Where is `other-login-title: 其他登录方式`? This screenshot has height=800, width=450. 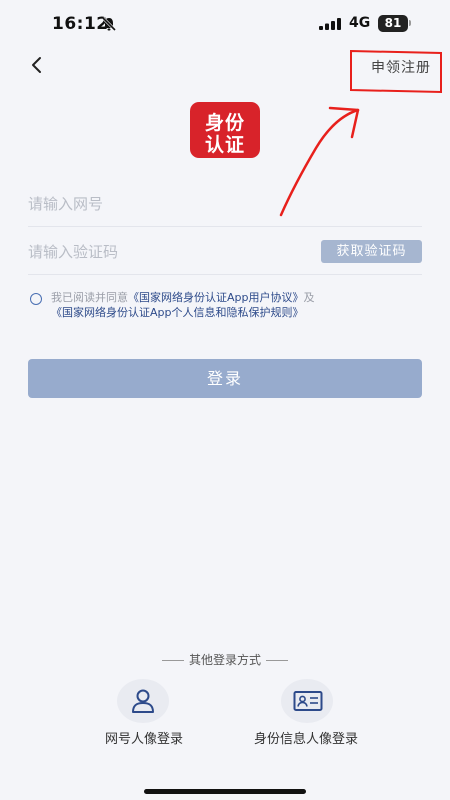
other-login-title: 其他登录方式 is located at coordinates (224, 660).